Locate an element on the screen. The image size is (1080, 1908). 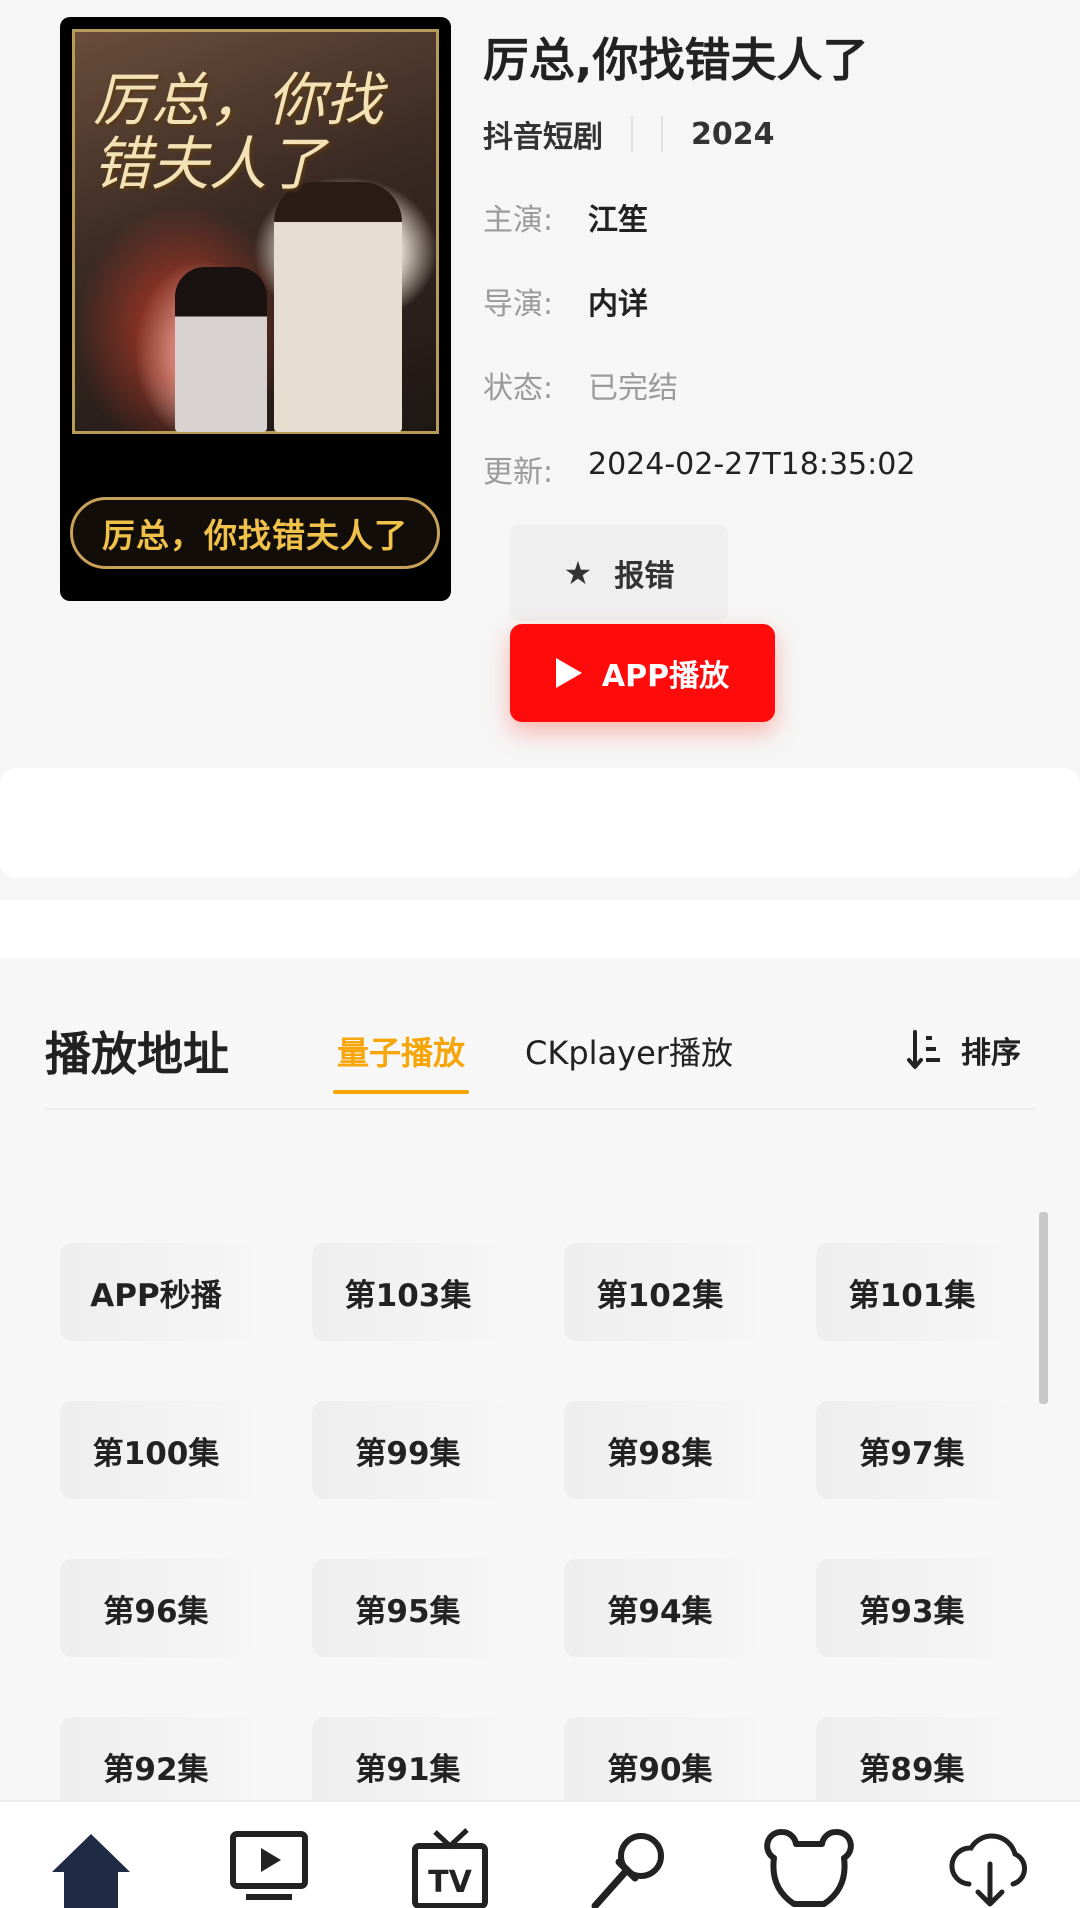
cast-key: 主演: is located at coordinates (518, 220).